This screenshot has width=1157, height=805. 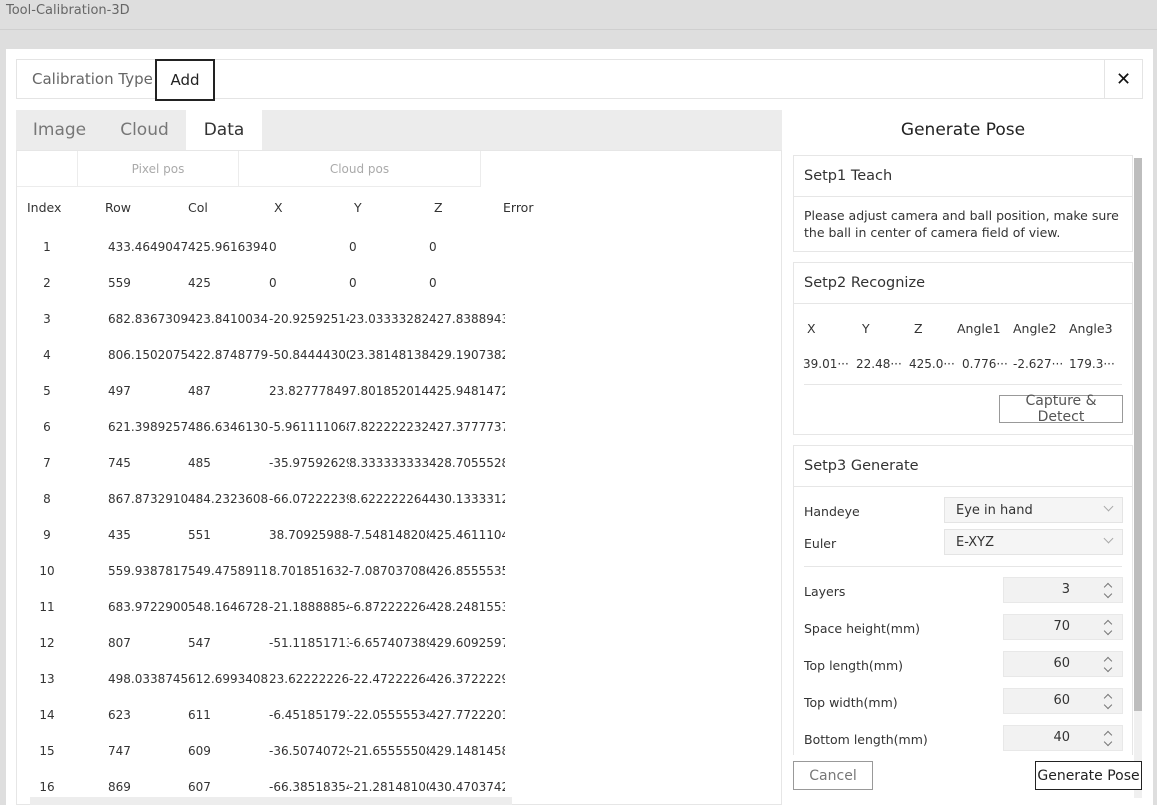 I want to click on top-width-stepper: 60, so click(x=1063, y=701).